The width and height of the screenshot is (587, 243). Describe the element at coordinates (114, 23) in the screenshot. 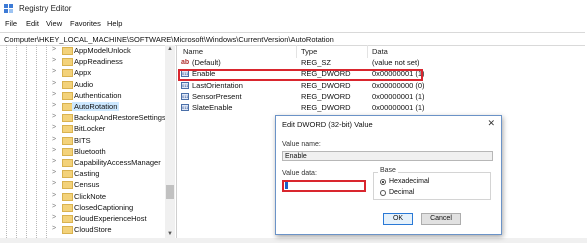

I see `menu-help: Help` at that location.